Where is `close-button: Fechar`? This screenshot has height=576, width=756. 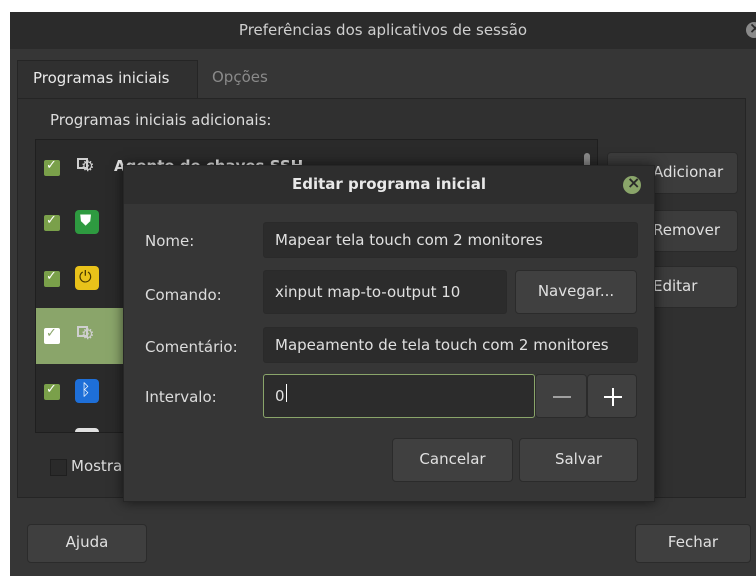 close-button: Fechar is located at coordinates (693, 543).